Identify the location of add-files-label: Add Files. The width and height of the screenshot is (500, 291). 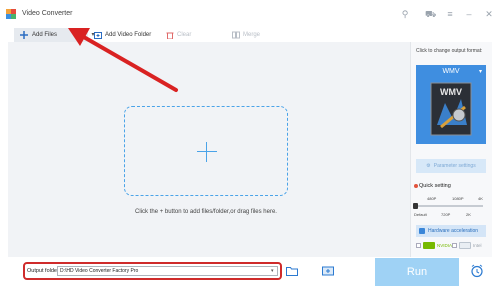
(45, 35).